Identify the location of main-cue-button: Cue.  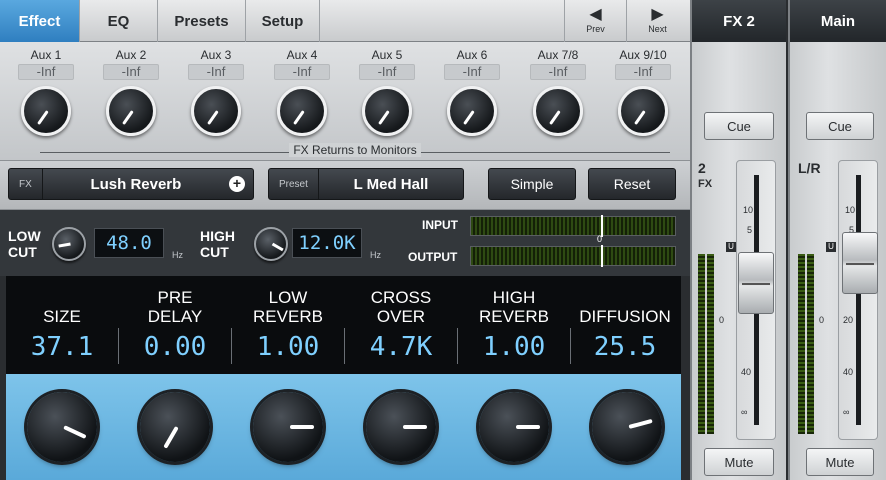
(840, 126).